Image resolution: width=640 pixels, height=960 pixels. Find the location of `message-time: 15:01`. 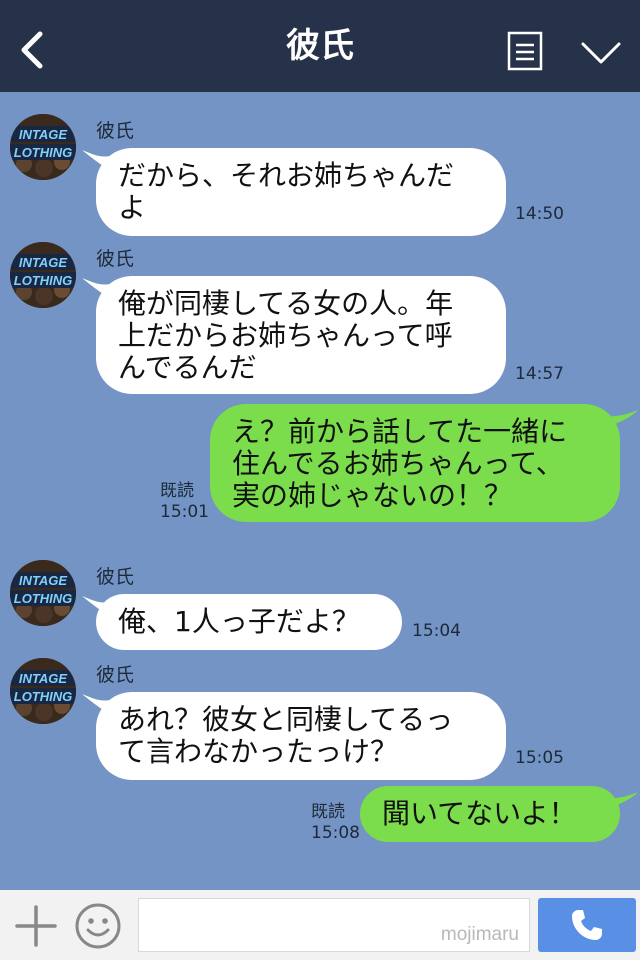

message-time: 15:01 is located at coordinates (184, 512).